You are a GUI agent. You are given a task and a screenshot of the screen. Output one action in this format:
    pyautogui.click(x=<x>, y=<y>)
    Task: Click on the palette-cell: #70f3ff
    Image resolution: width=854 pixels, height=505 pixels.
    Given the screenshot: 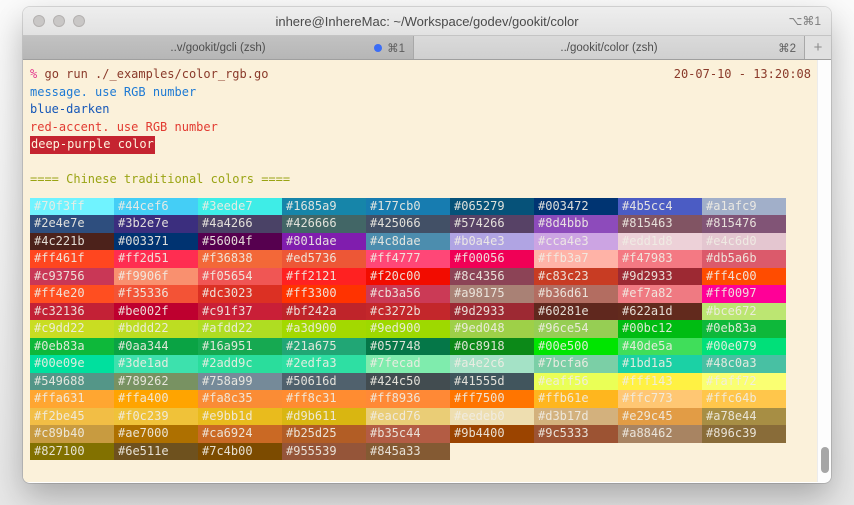 What is the action you would take?
    pyautogui.click(x=72, y=206)
    